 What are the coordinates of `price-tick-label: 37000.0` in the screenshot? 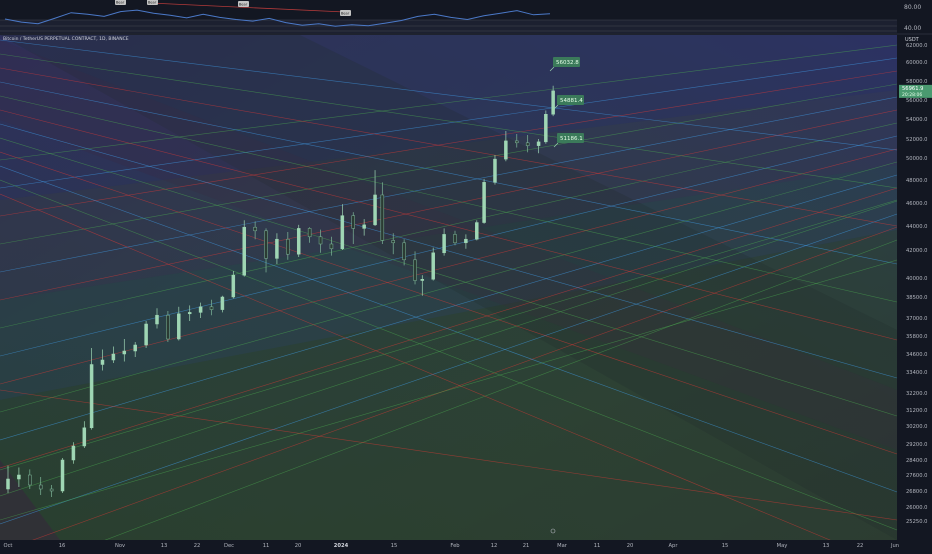 It's located at (916, 319).